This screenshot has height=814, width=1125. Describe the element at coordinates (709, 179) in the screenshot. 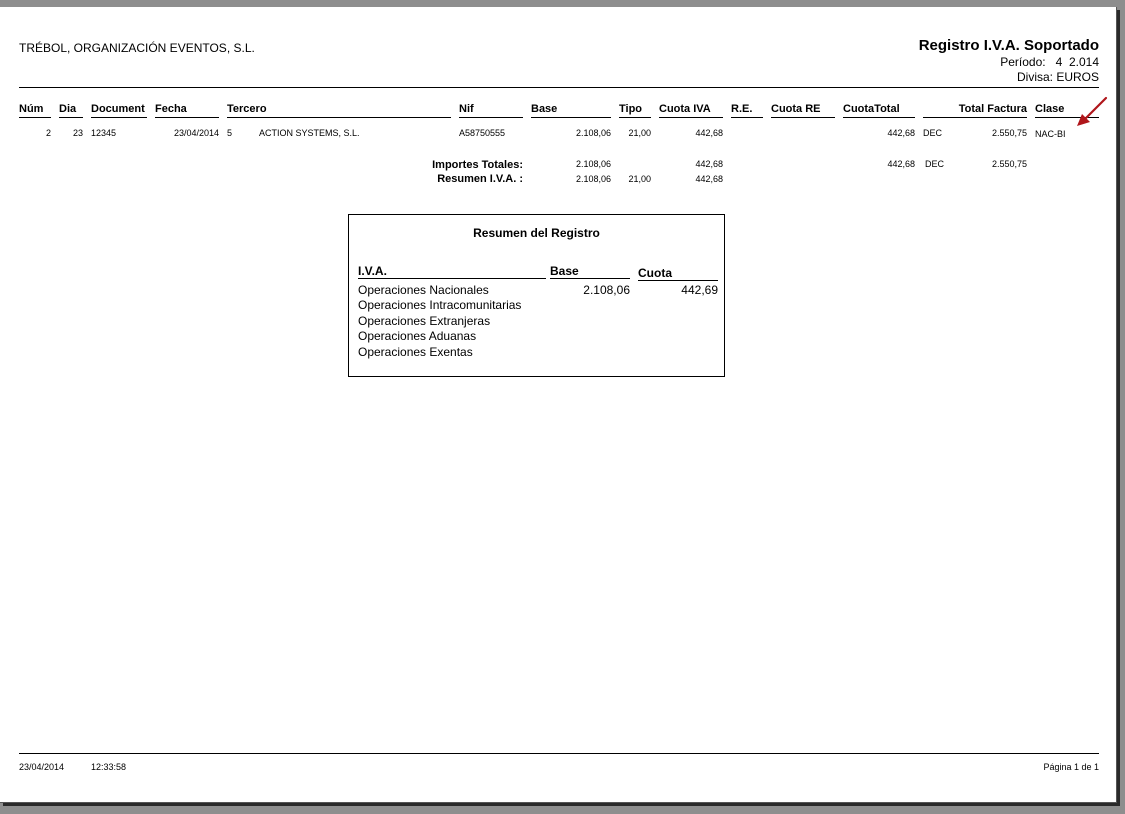

I see `resumen-cuota: 442,68` at that location.